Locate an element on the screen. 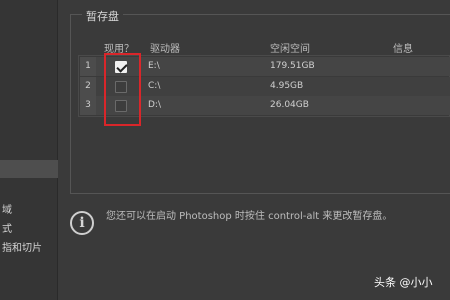 The image size is (450, 300). red-highlight-box is located at coordinates (122, 89).